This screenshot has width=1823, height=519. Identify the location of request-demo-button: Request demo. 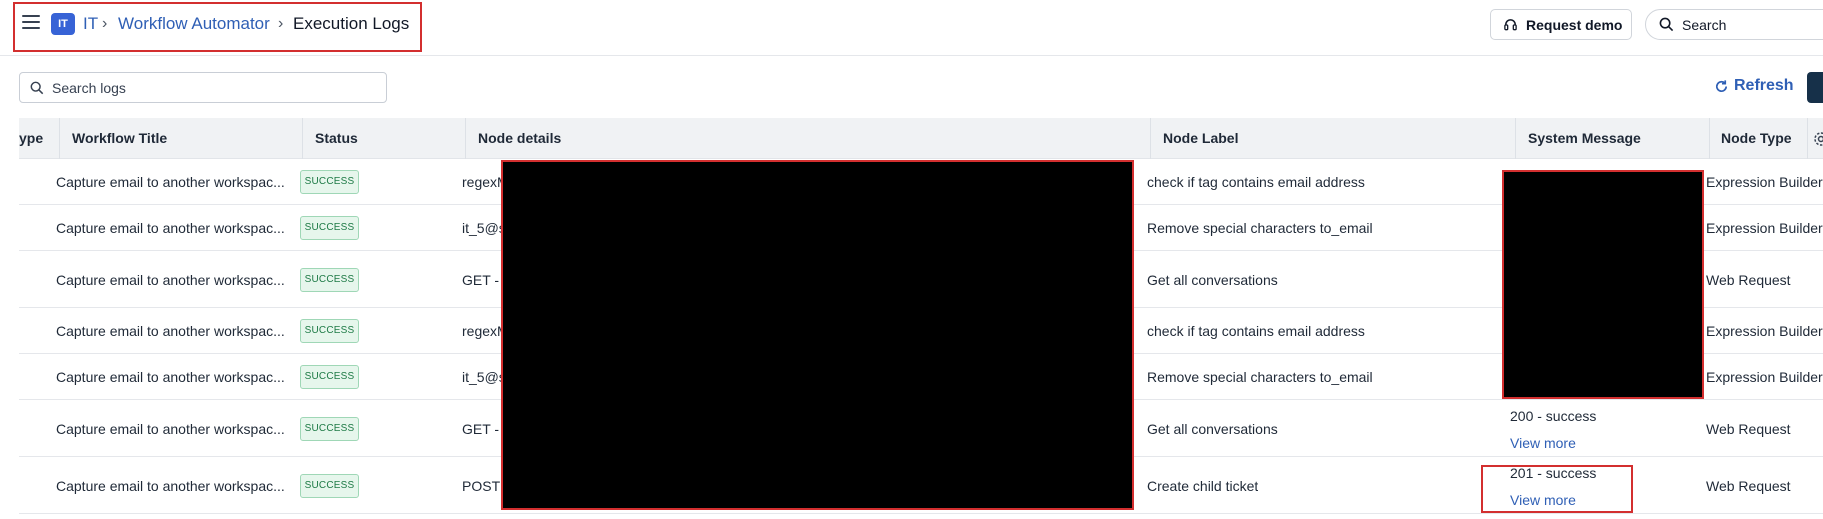
(1561, 24).